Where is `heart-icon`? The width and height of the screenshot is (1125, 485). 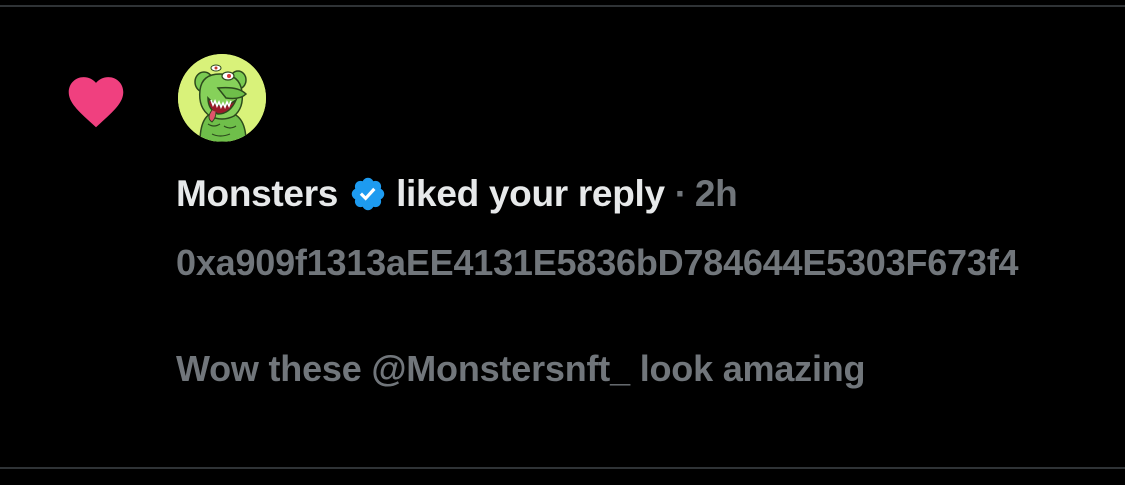
heart-icon is located at coordinates (96, 102).